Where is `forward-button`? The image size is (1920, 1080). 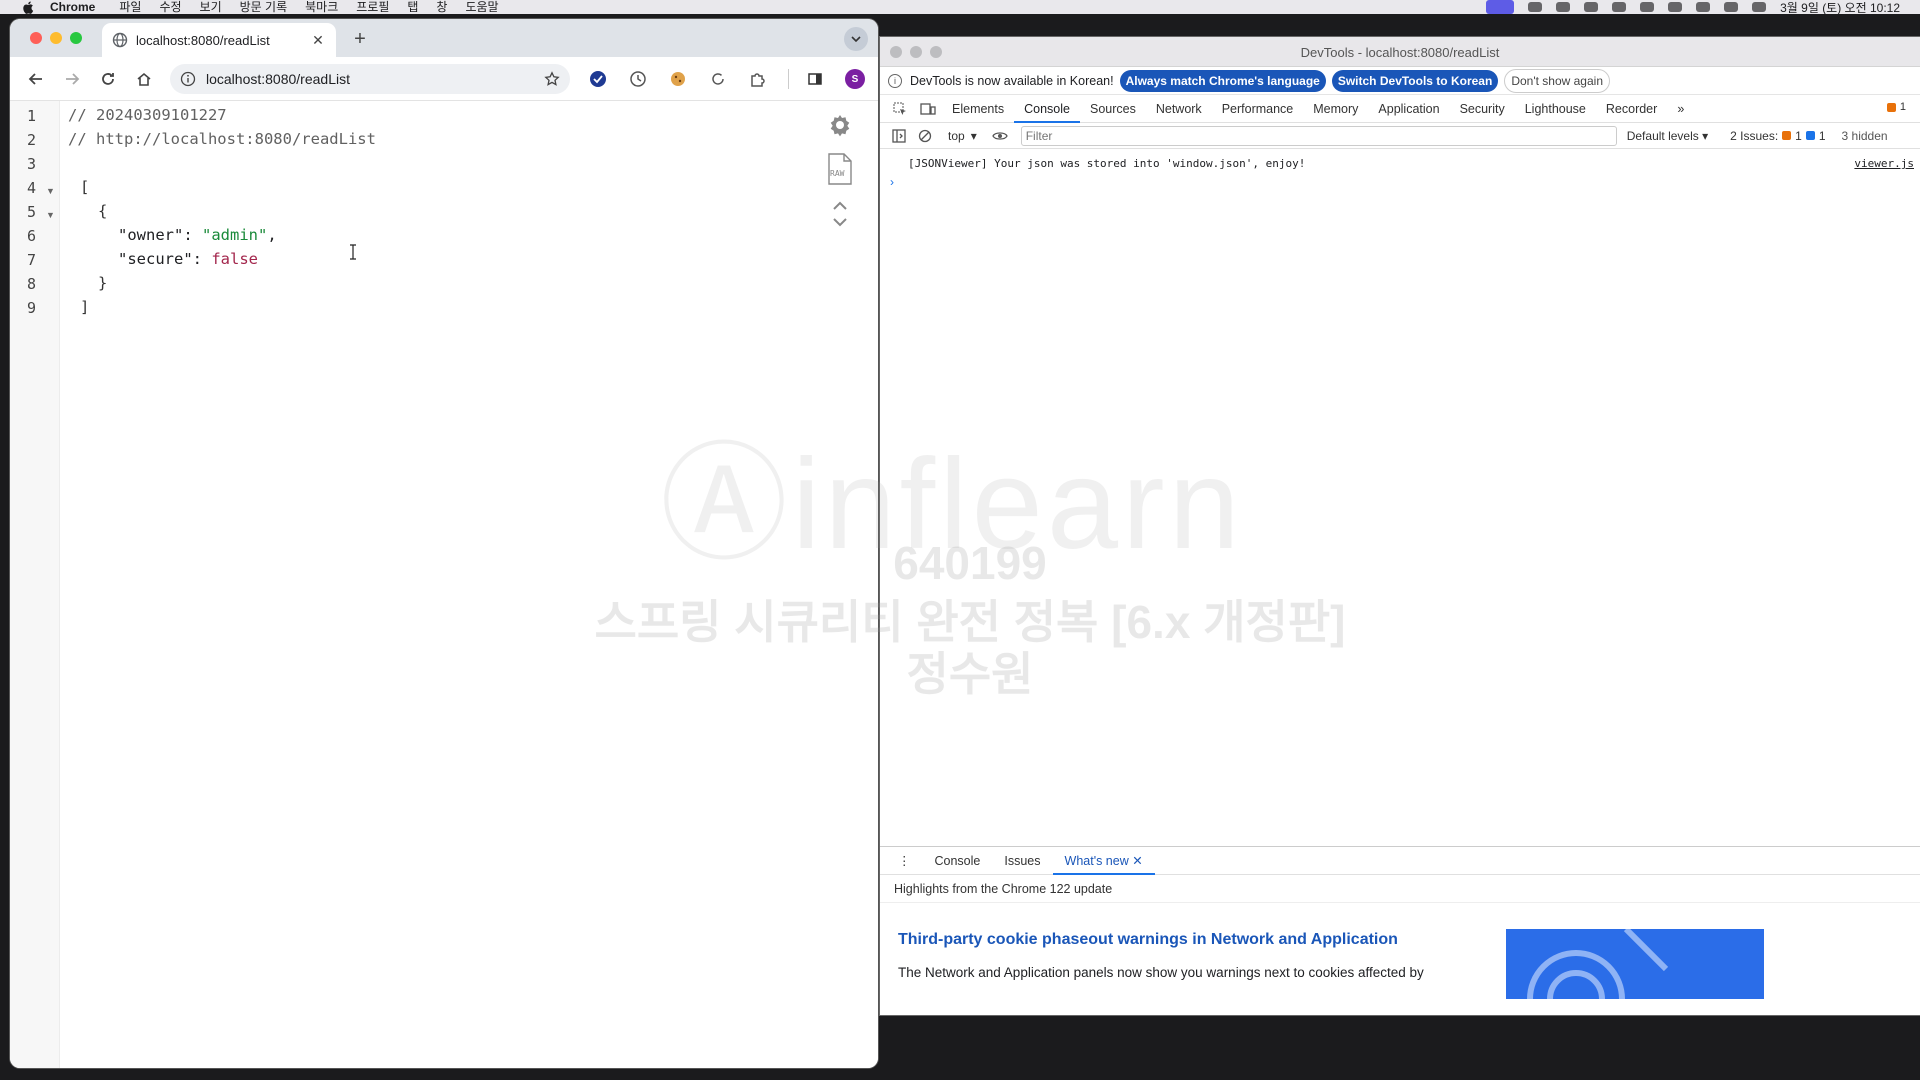
forward-button is located at coordinates (72, 79).